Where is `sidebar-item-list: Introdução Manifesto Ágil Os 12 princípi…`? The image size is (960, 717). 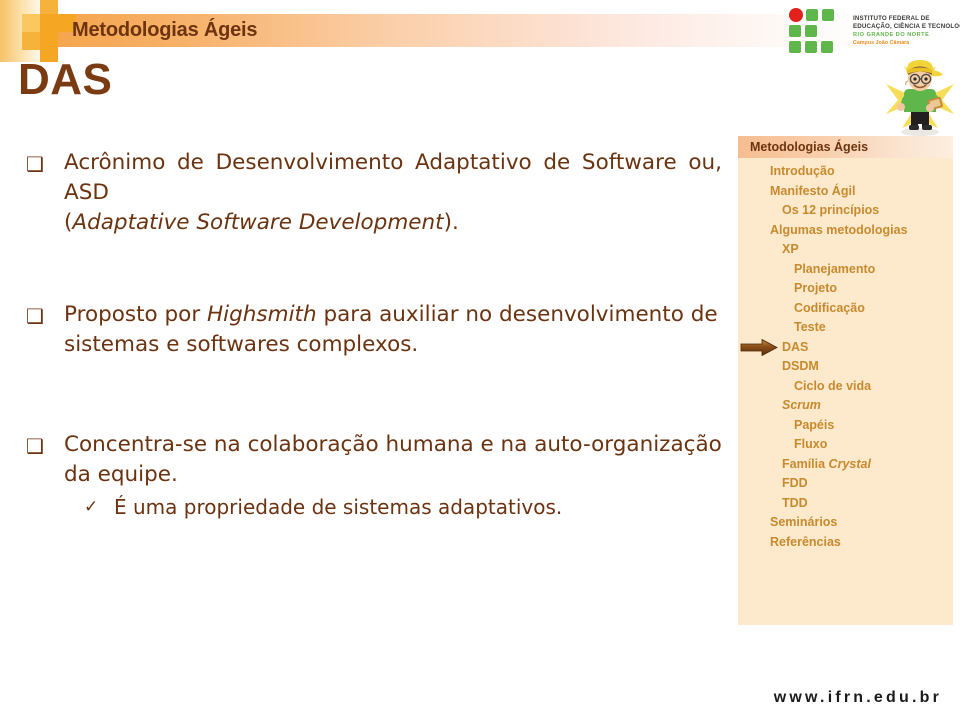 sidebar-item-list: Introdução Manifesto Ágil Os 12 princípi… is located at coordinates (845, 357).